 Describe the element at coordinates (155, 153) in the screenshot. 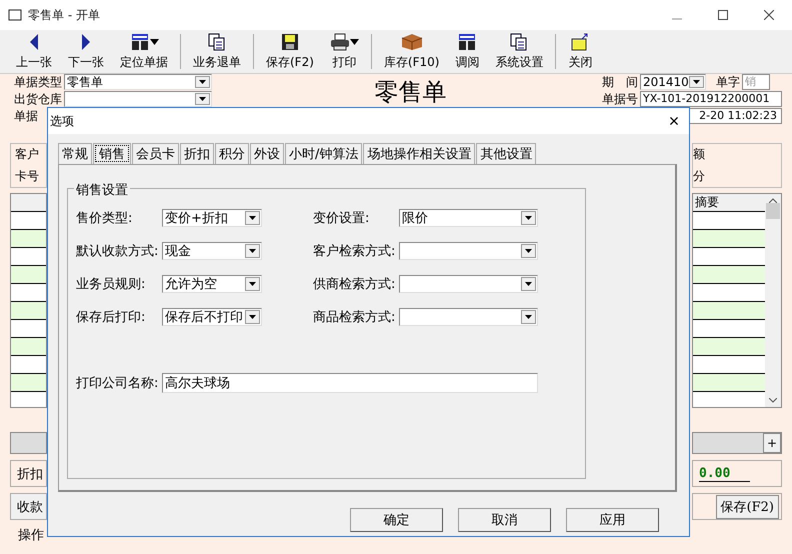

I see `tab: 会员卡` at that location.